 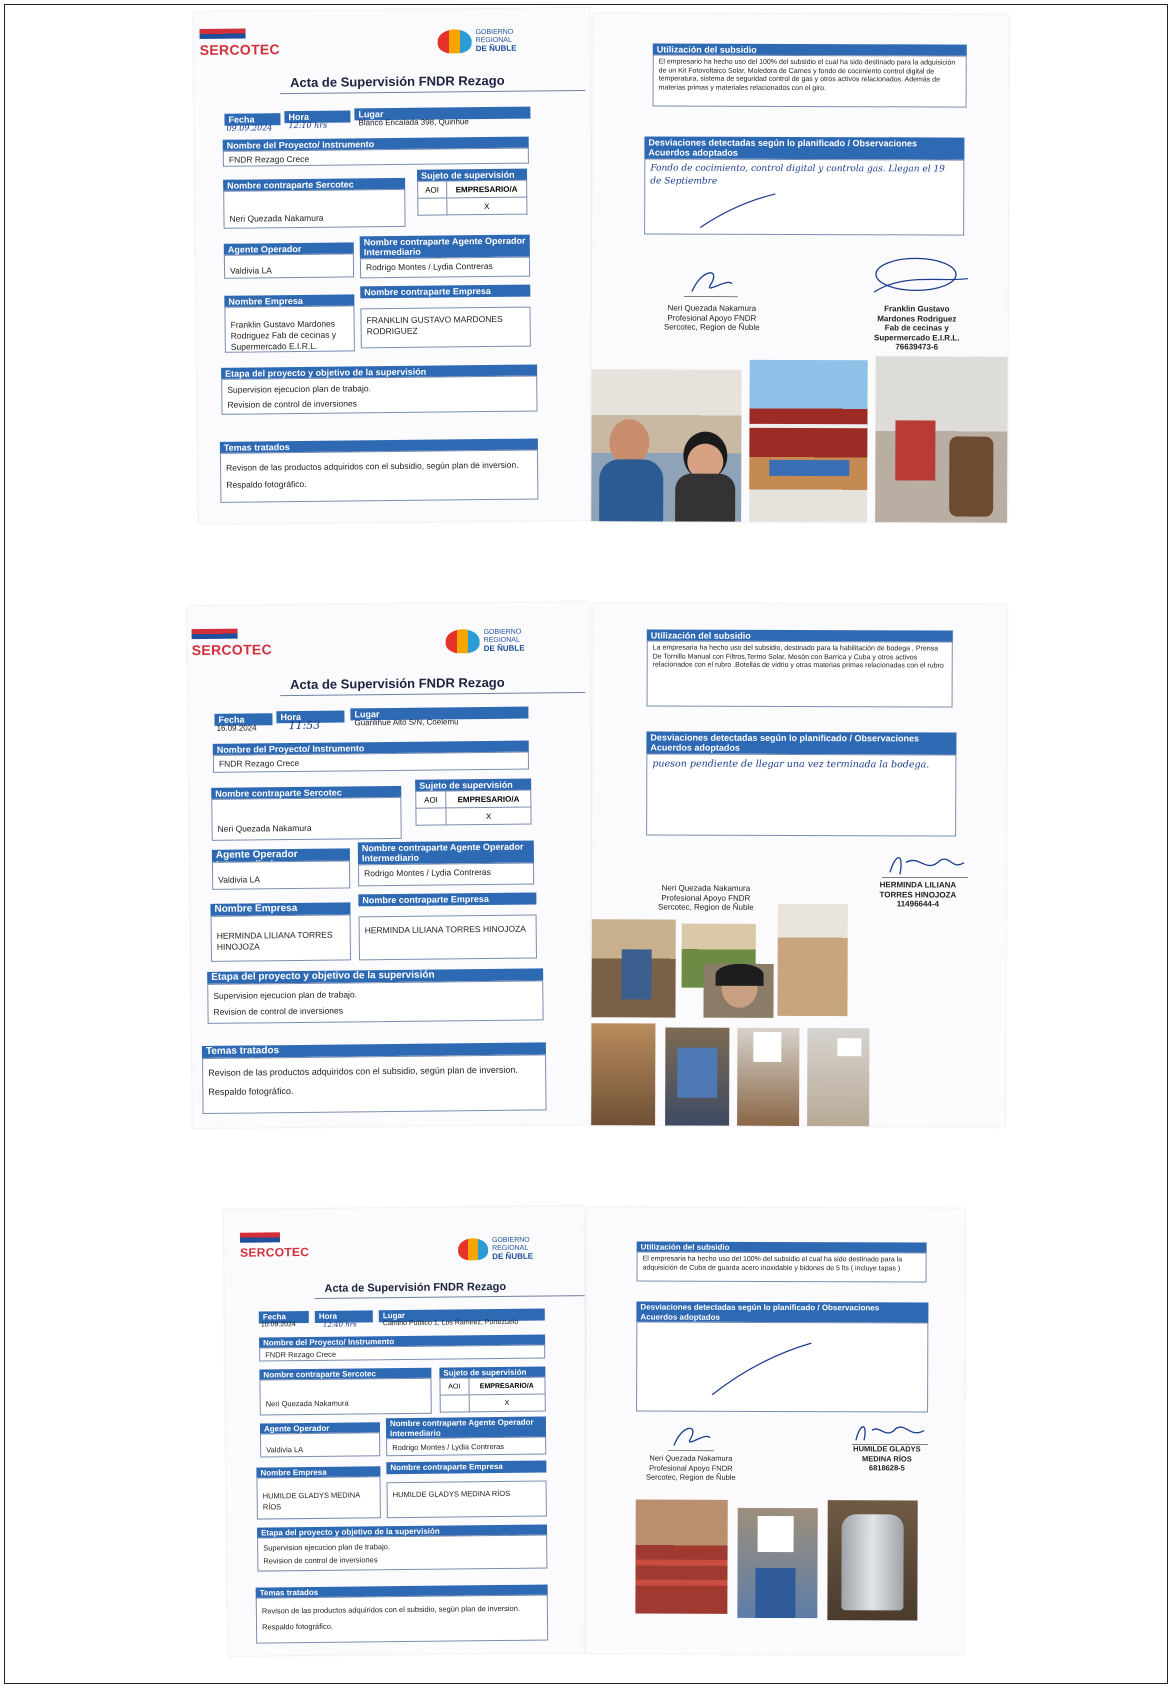 I want to click on fecha-value: 09.09.2024, so click(x=249, y=128).